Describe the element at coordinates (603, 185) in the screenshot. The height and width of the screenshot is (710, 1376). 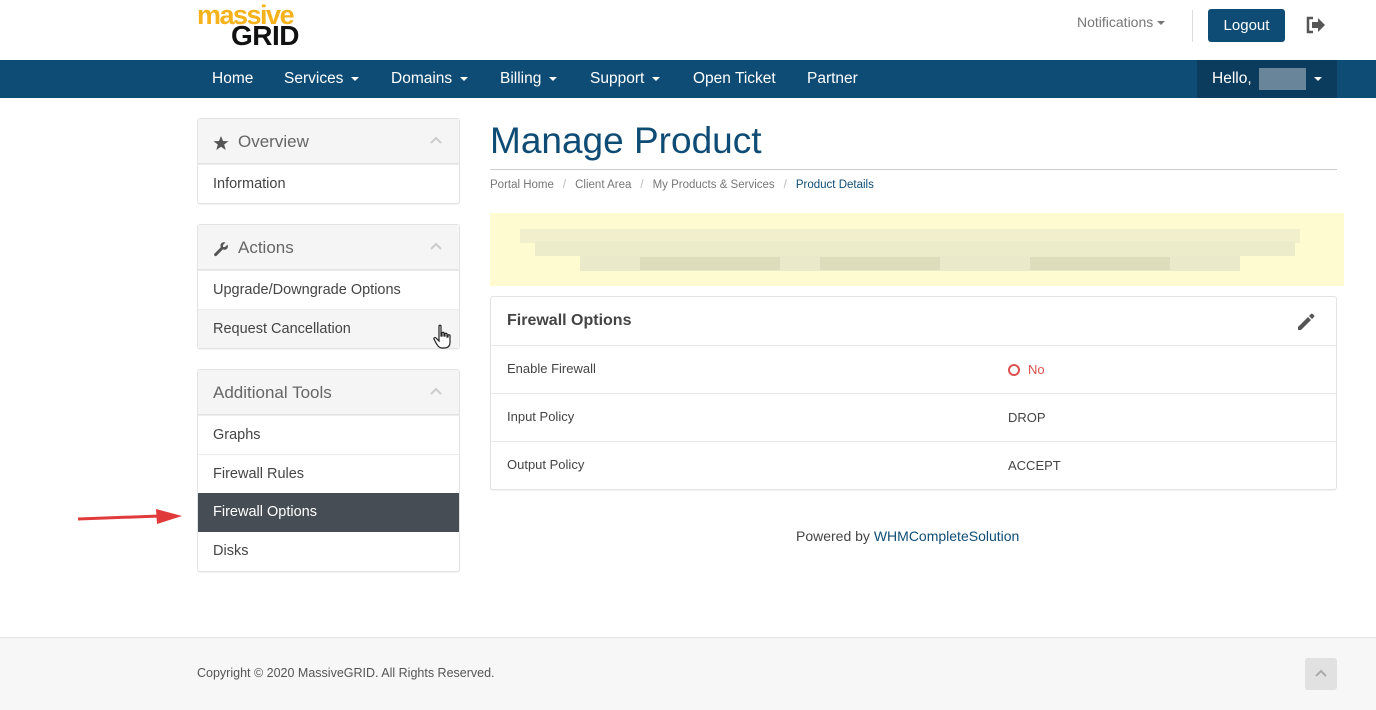
I see `breadcrumb-client-area: Client Area` at that location.